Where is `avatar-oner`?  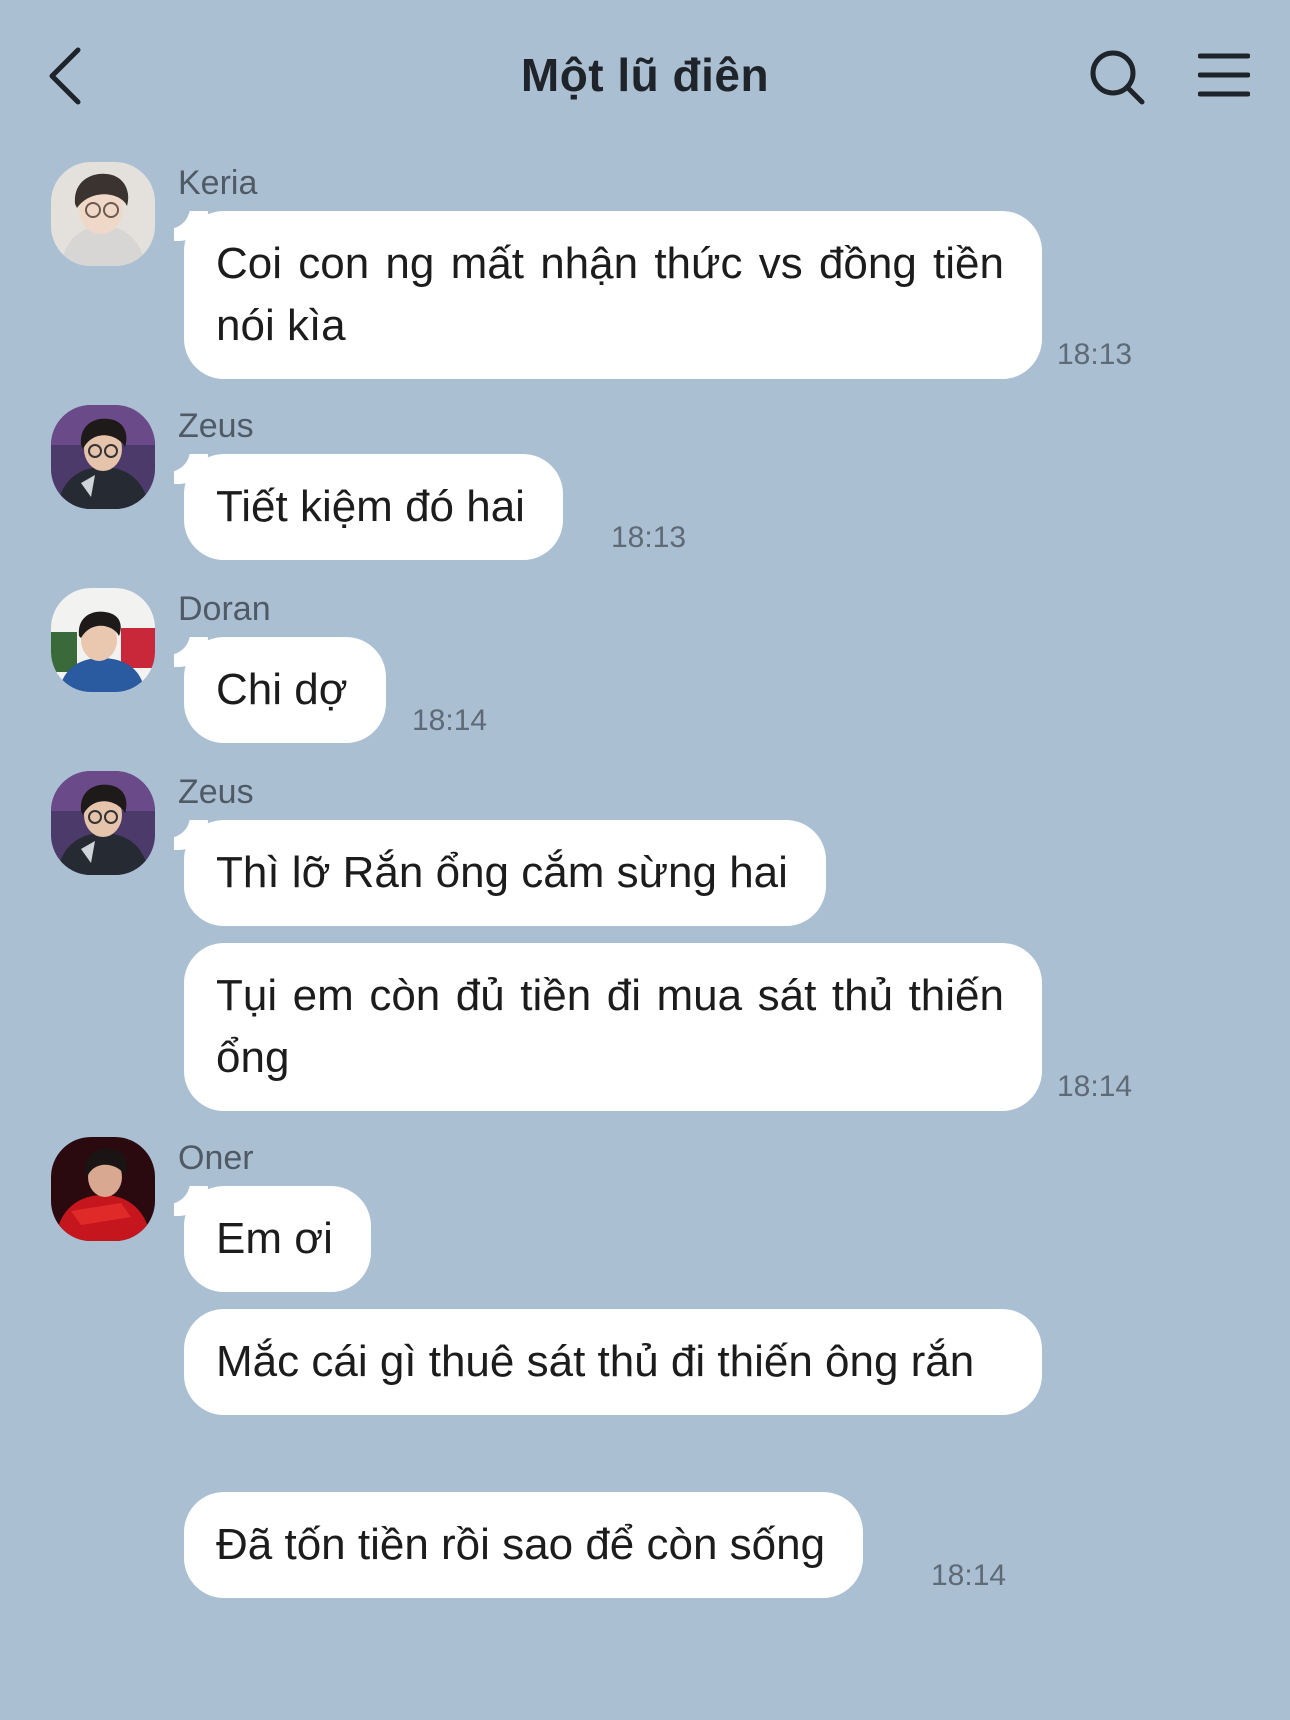
avatar-oner is located at coordinates (103, 1189).